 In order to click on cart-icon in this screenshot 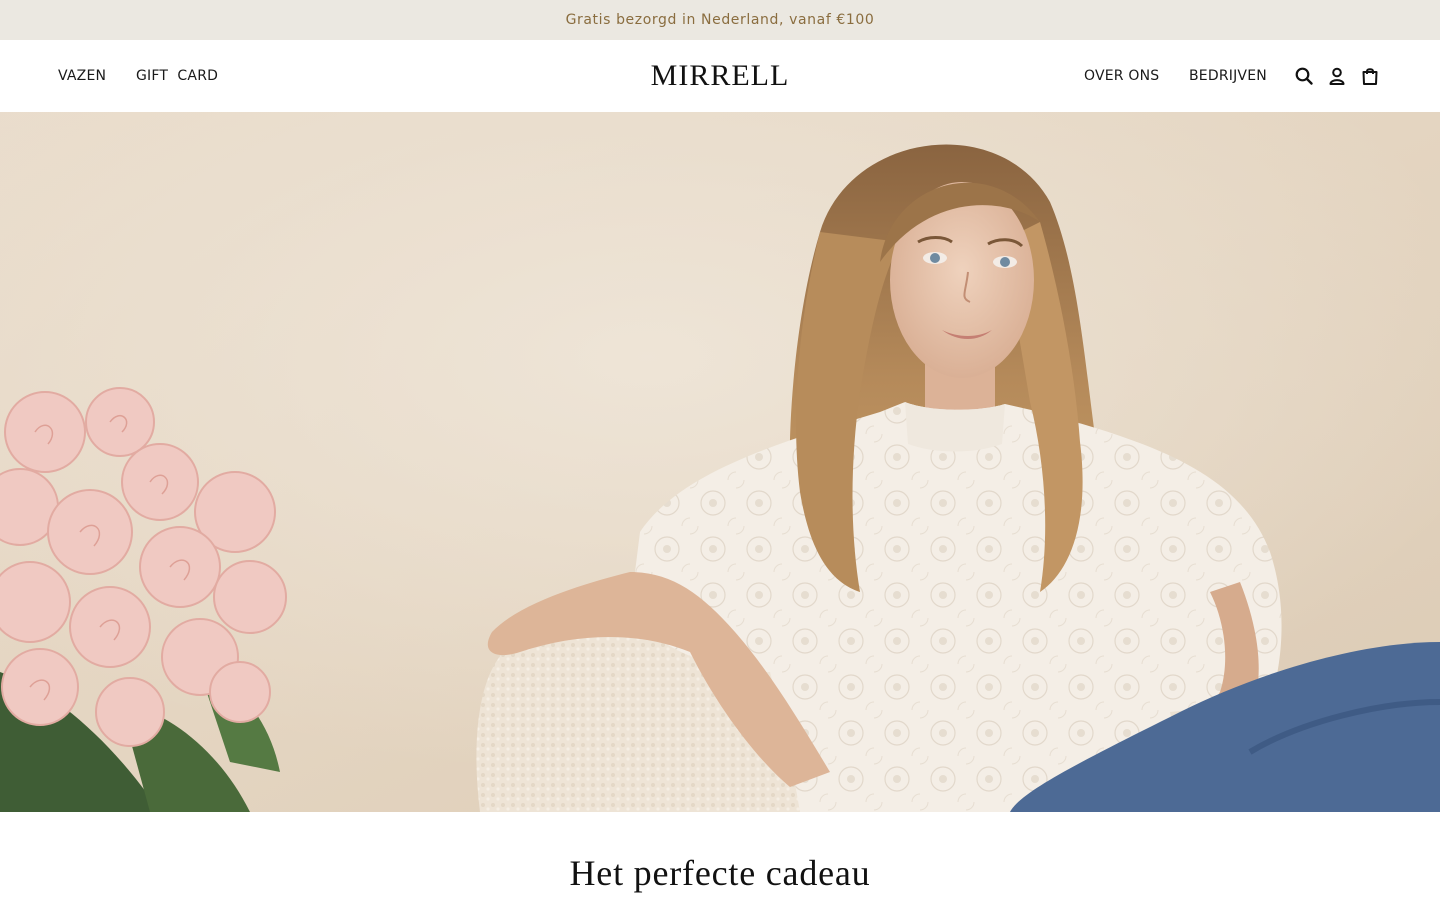, I will do `click(1370, 76)`.